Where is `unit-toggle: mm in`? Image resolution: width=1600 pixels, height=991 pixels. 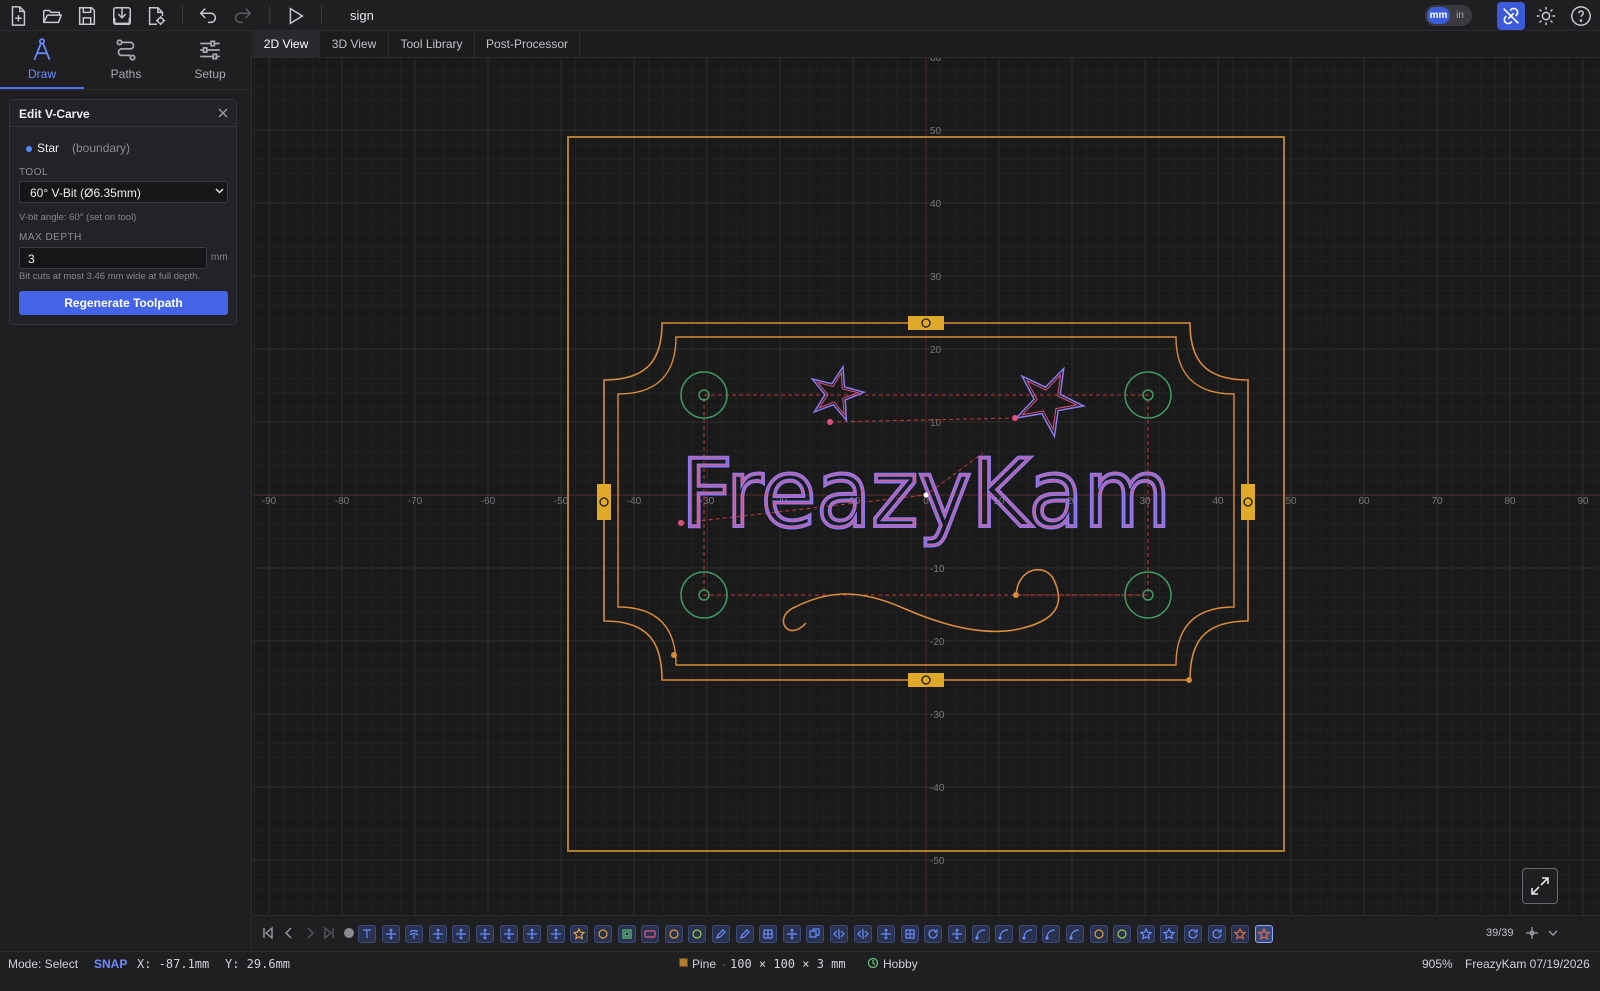 unit-toggle: mm in is located at coordinates (1448, 15).